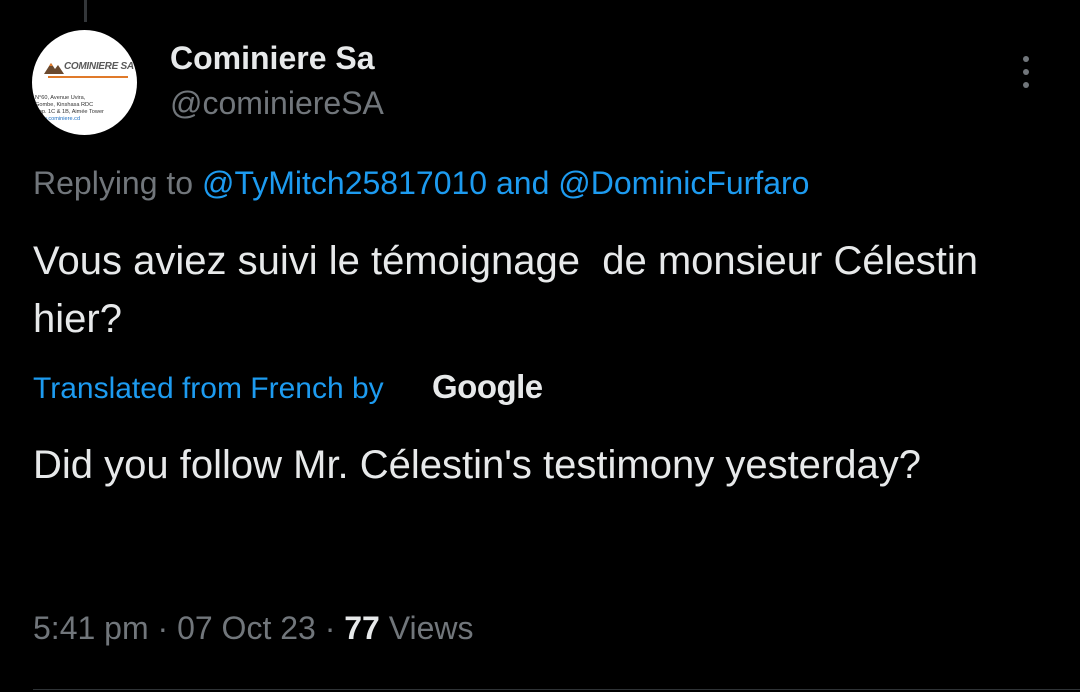  Describe the element at coordinates (60, 98) in the screenshot. I see `avatar-address-line: N°60, Avenue Uvira,` at that location.